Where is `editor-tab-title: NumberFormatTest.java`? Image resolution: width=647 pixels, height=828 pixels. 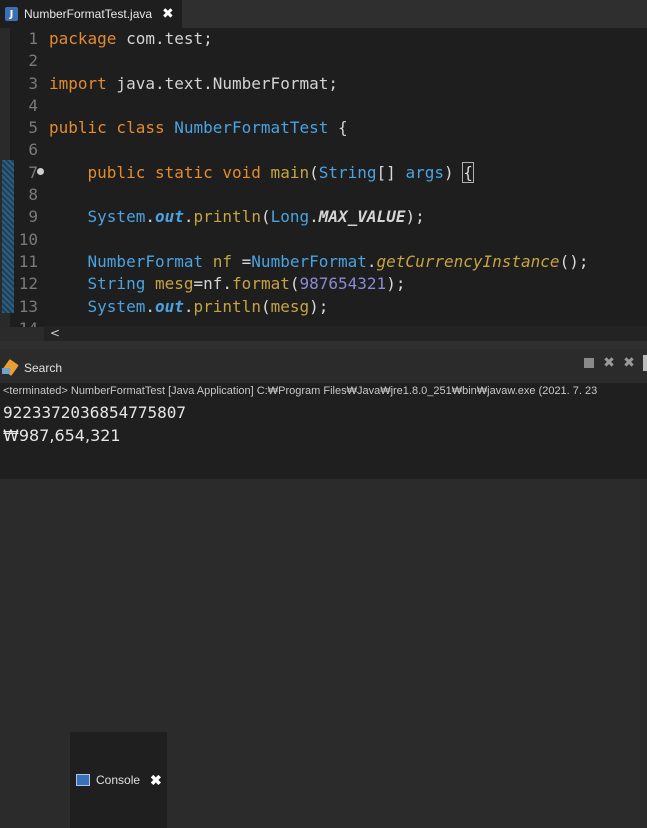
editor-tab-title: NumberFormatTest.java is located at coordinates (88, 14).